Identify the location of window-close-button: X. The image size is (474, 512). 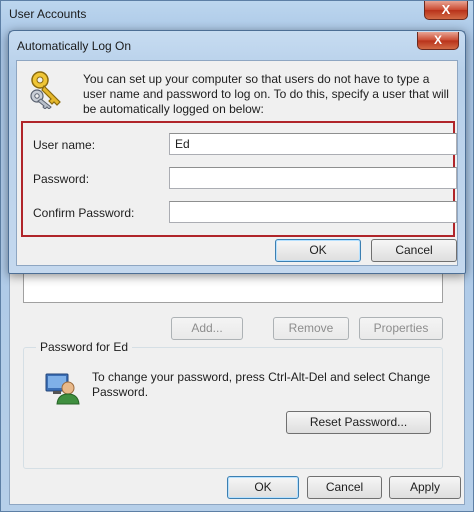
(446, 10).